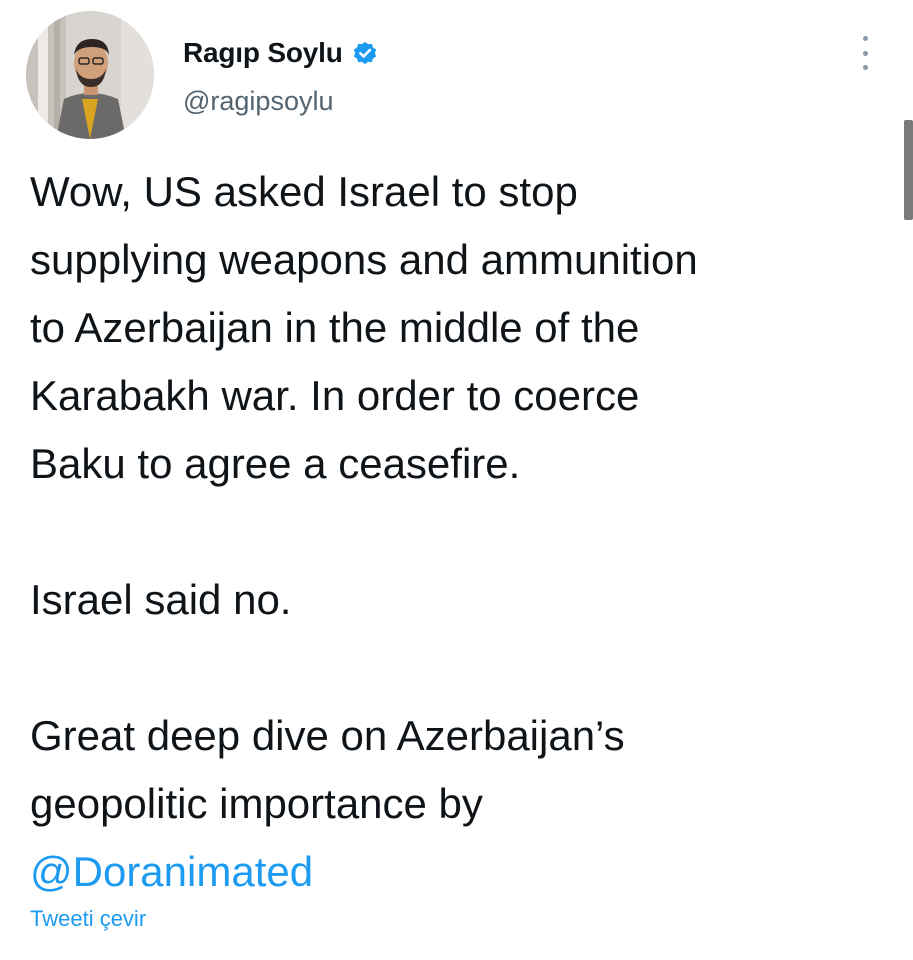 This screenshot has height=960, width=913. I want to click on tweet-line: Great deep dive on Azerbaijan’s, so click(327, 735).